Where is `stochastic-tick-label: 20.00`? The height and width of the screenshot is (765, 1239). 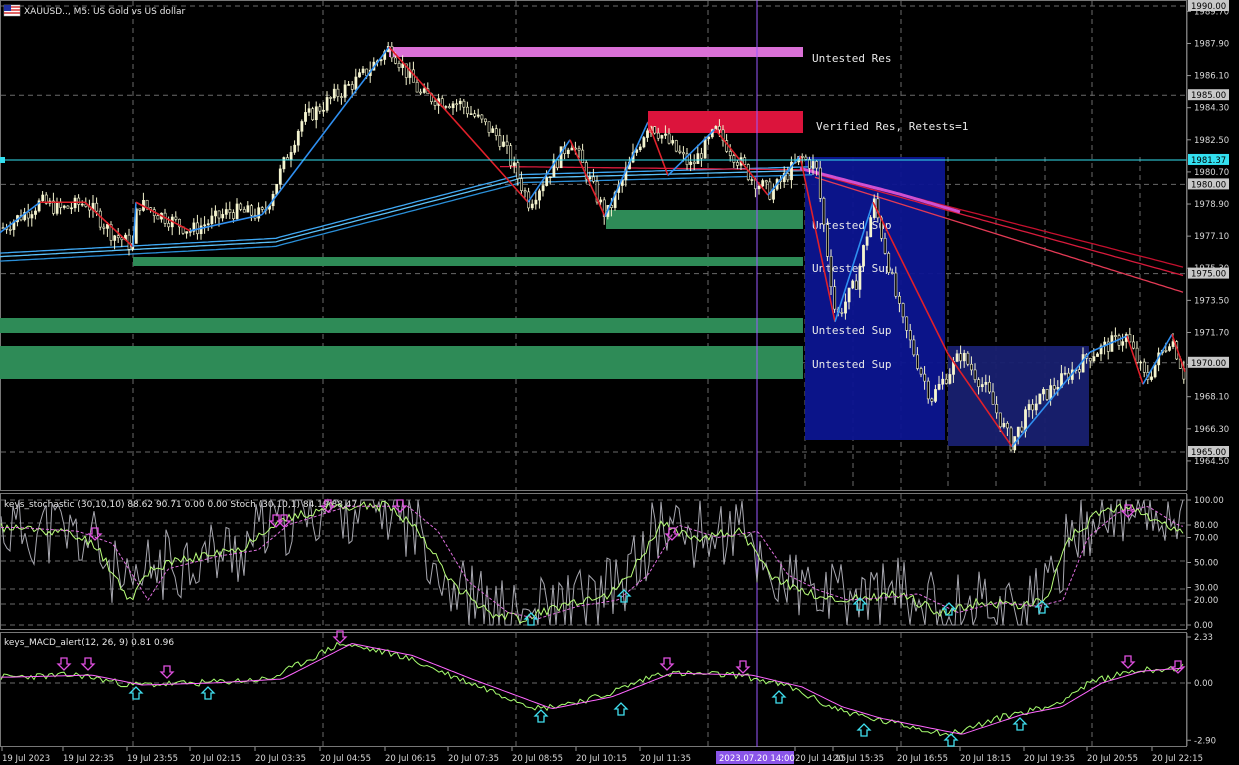 stochastic-tick-label: 20.00 is located at coordinates (1206, 601).